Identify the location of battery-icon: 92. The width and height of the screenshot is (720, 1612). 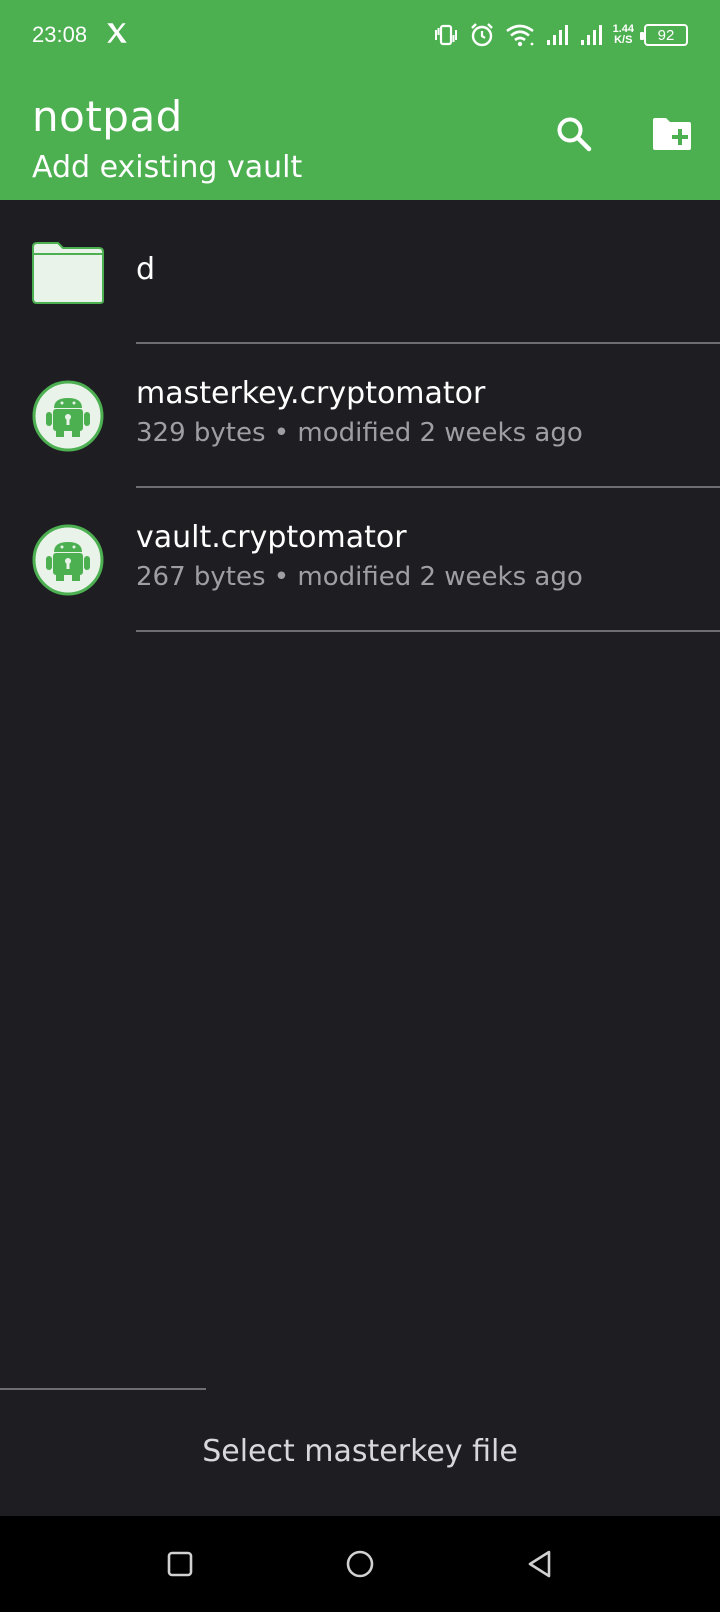
(664, 35).